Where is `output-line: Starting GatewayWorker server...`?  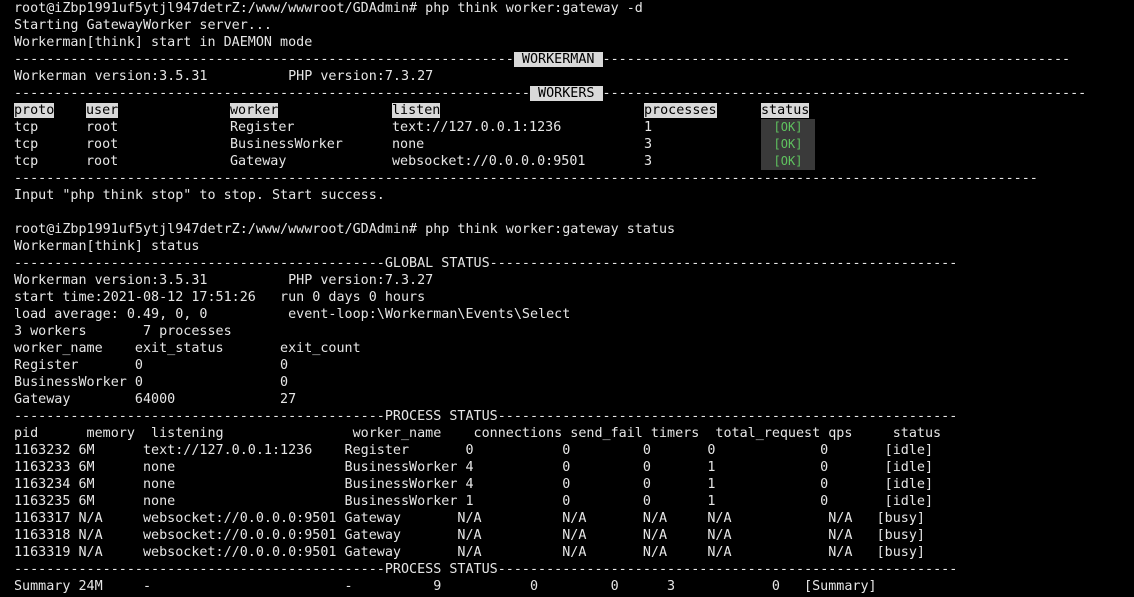 output-line: Starting GatewayWorker server... is located at coordinates (143, 25).